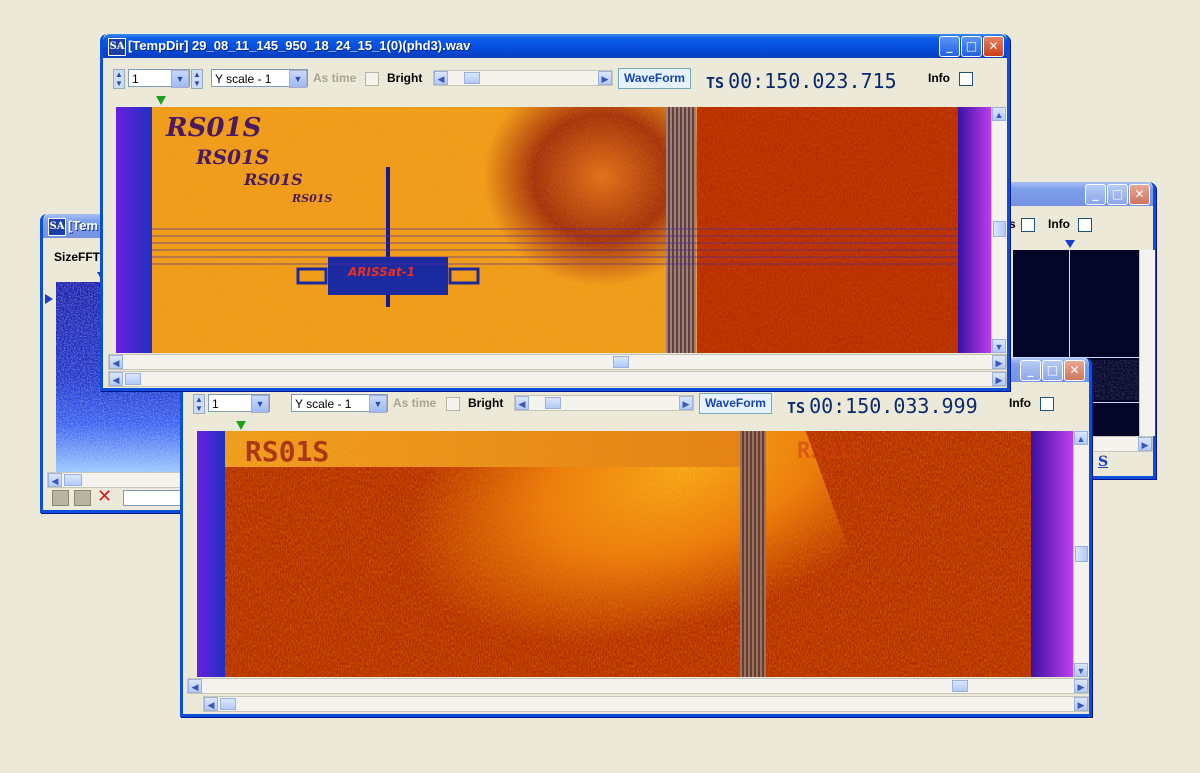 The height and width of the screenshot is (773, 1200). What do you see at coordinates (1103, 462) in the screenshot?
I see `s-button: S` at bounding box center [1103, 462].